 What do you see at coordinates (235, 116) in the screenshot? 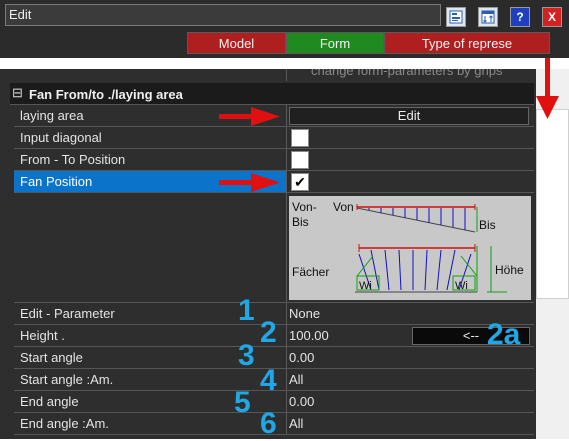
I see `arrow-laying-area` at bounding box center [235, 116].